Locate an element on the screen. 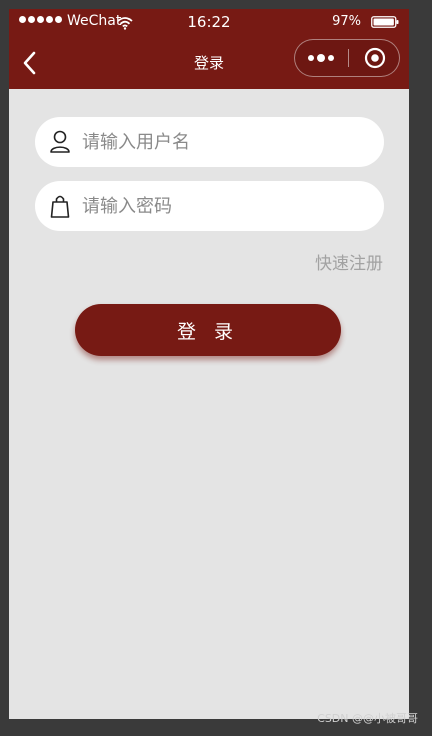 The width and height of the screenshot is (432, 736). quick-register-link: 快速注册 is located at coordinates (349, 261).